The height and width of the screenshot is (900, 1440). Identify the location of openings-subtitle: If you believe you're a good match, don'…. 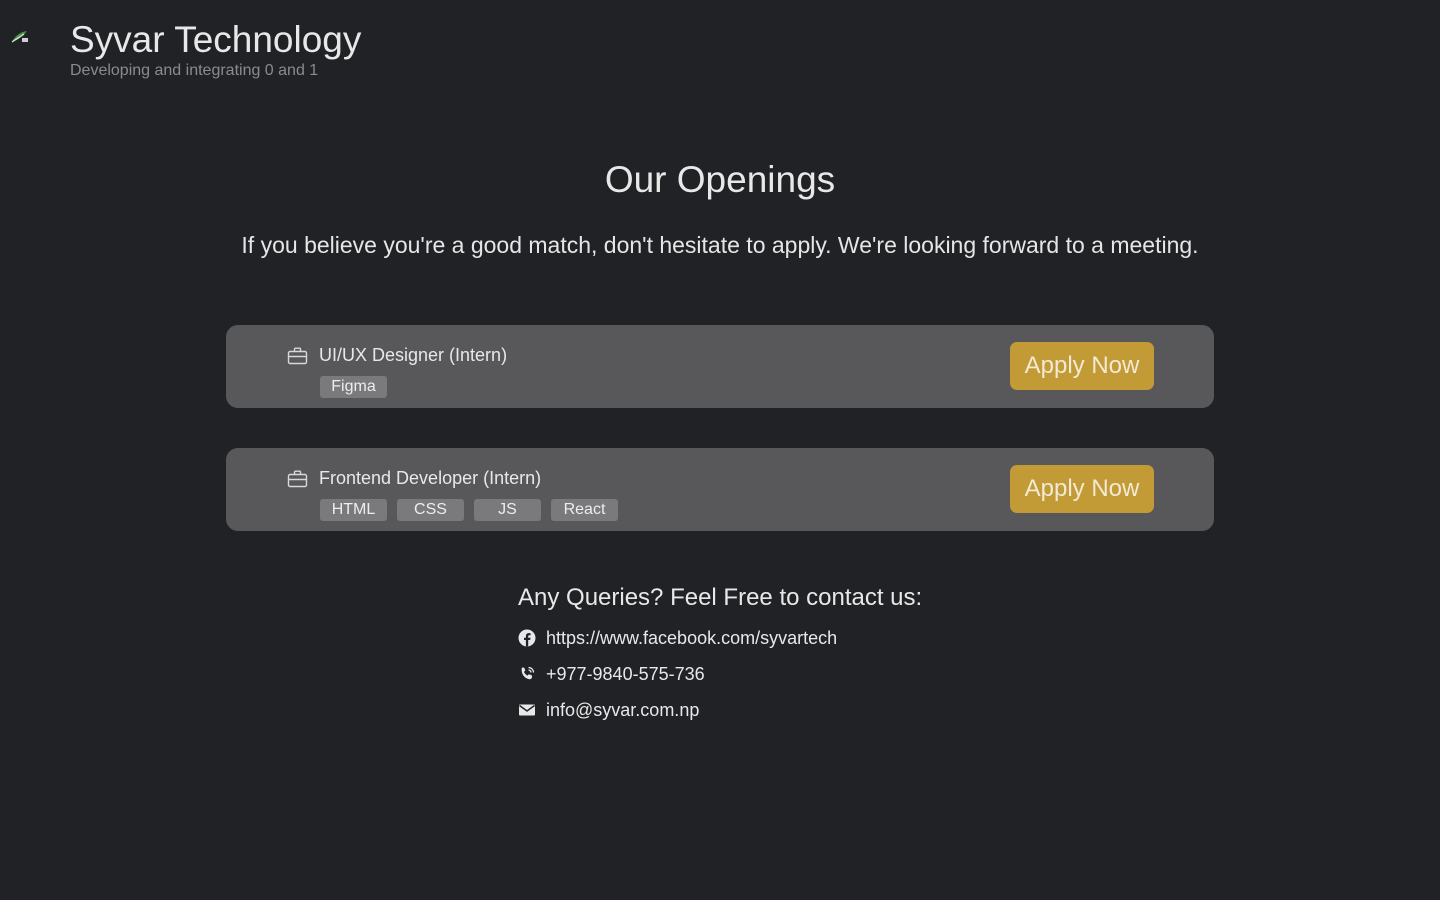
(720, 245).